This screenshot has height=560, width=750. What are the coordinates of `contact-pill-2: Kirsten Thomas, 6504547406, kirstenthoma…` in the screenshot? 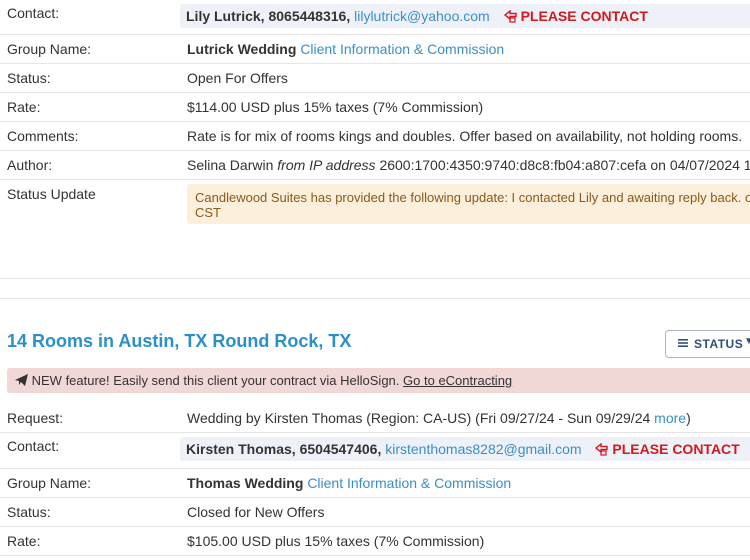 It's located at (465, 449).